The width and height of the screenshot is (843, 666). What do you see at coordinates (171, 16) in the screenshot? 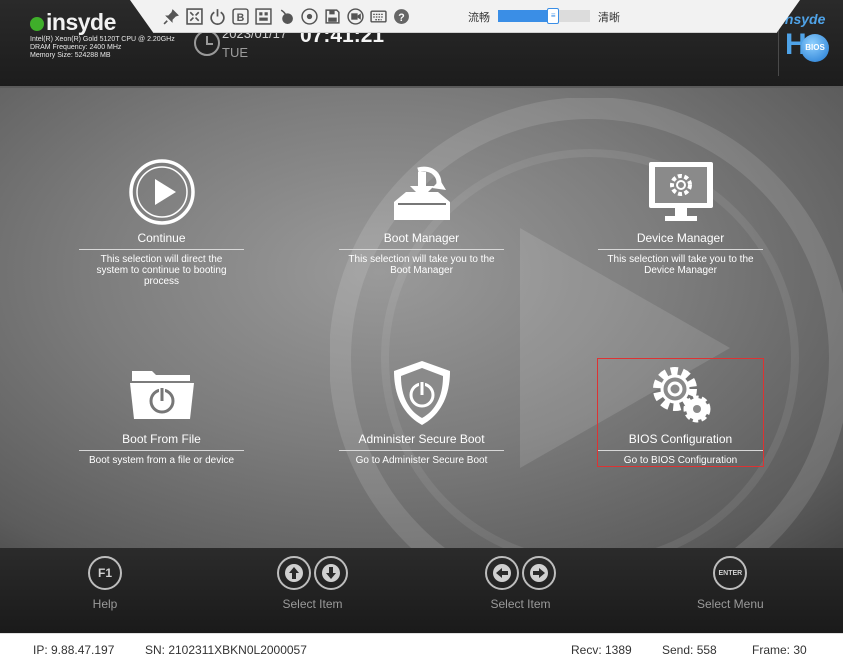
I see `pin-icon` at bounding box center [171, 16].